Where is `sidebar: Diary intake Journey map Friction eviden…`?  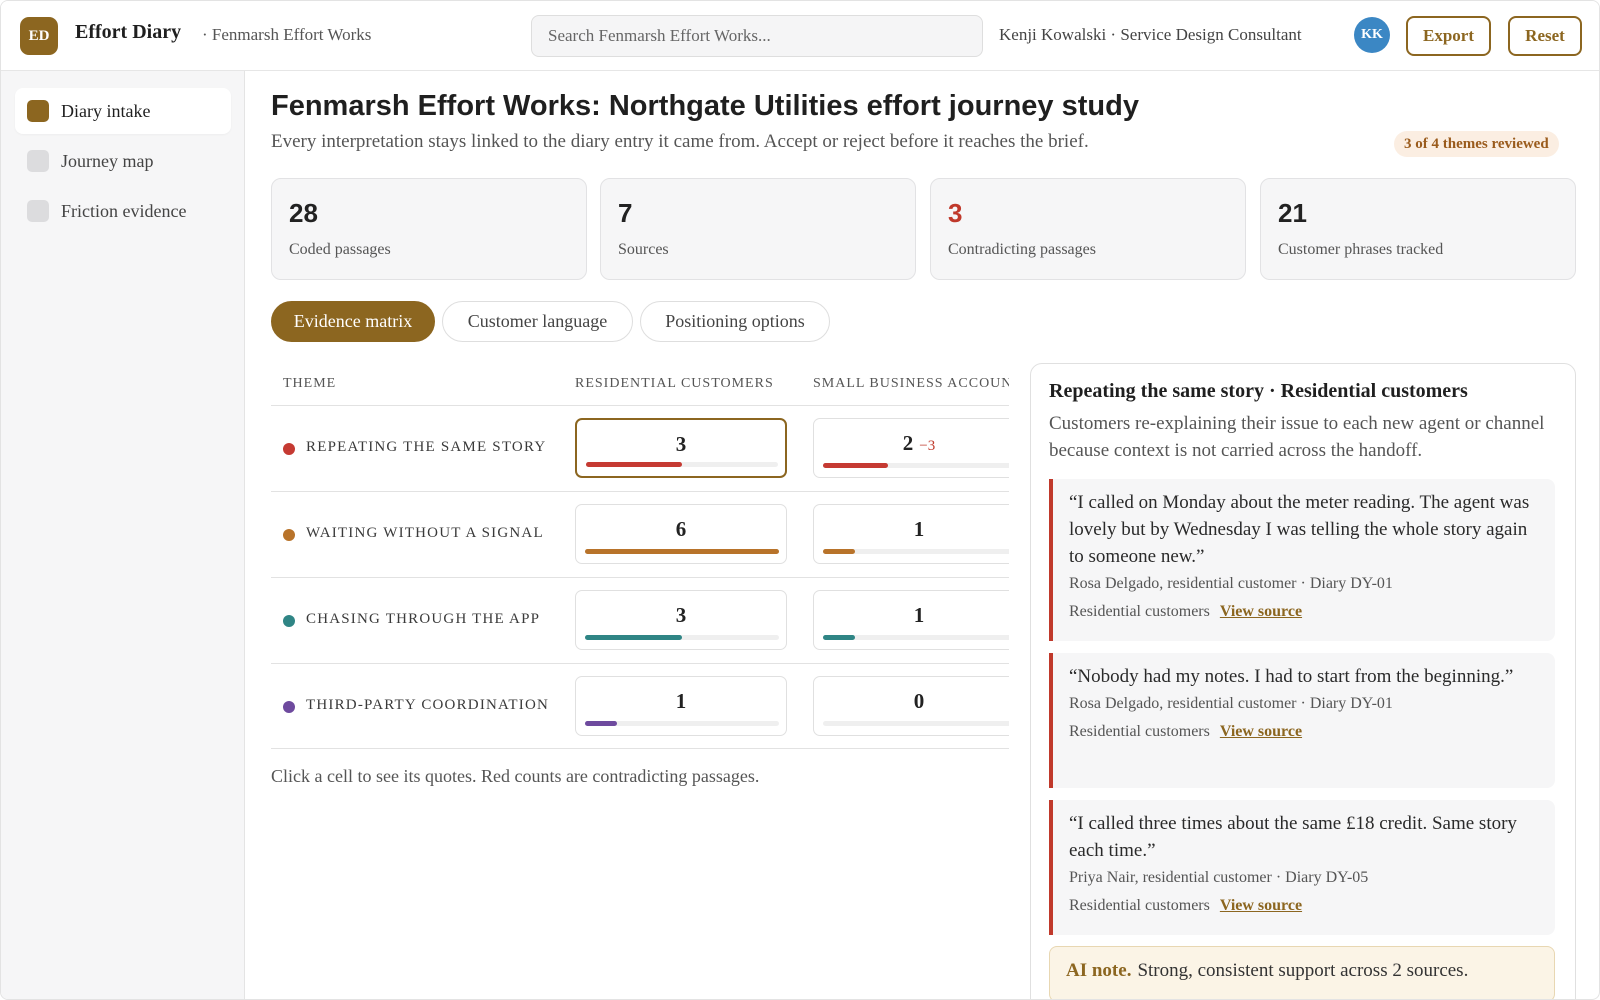 sidebar: Diary intake Journey map Friction eviden… is located at coordinates (123, 535).